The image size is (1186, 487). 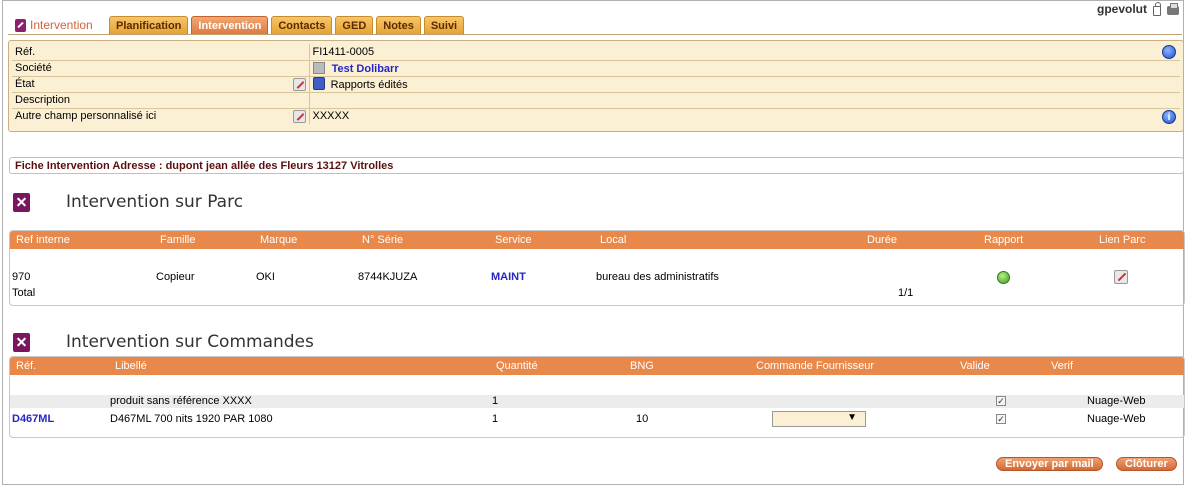 I want to click on parc-total-label: Total, so click(x=24, y=293).